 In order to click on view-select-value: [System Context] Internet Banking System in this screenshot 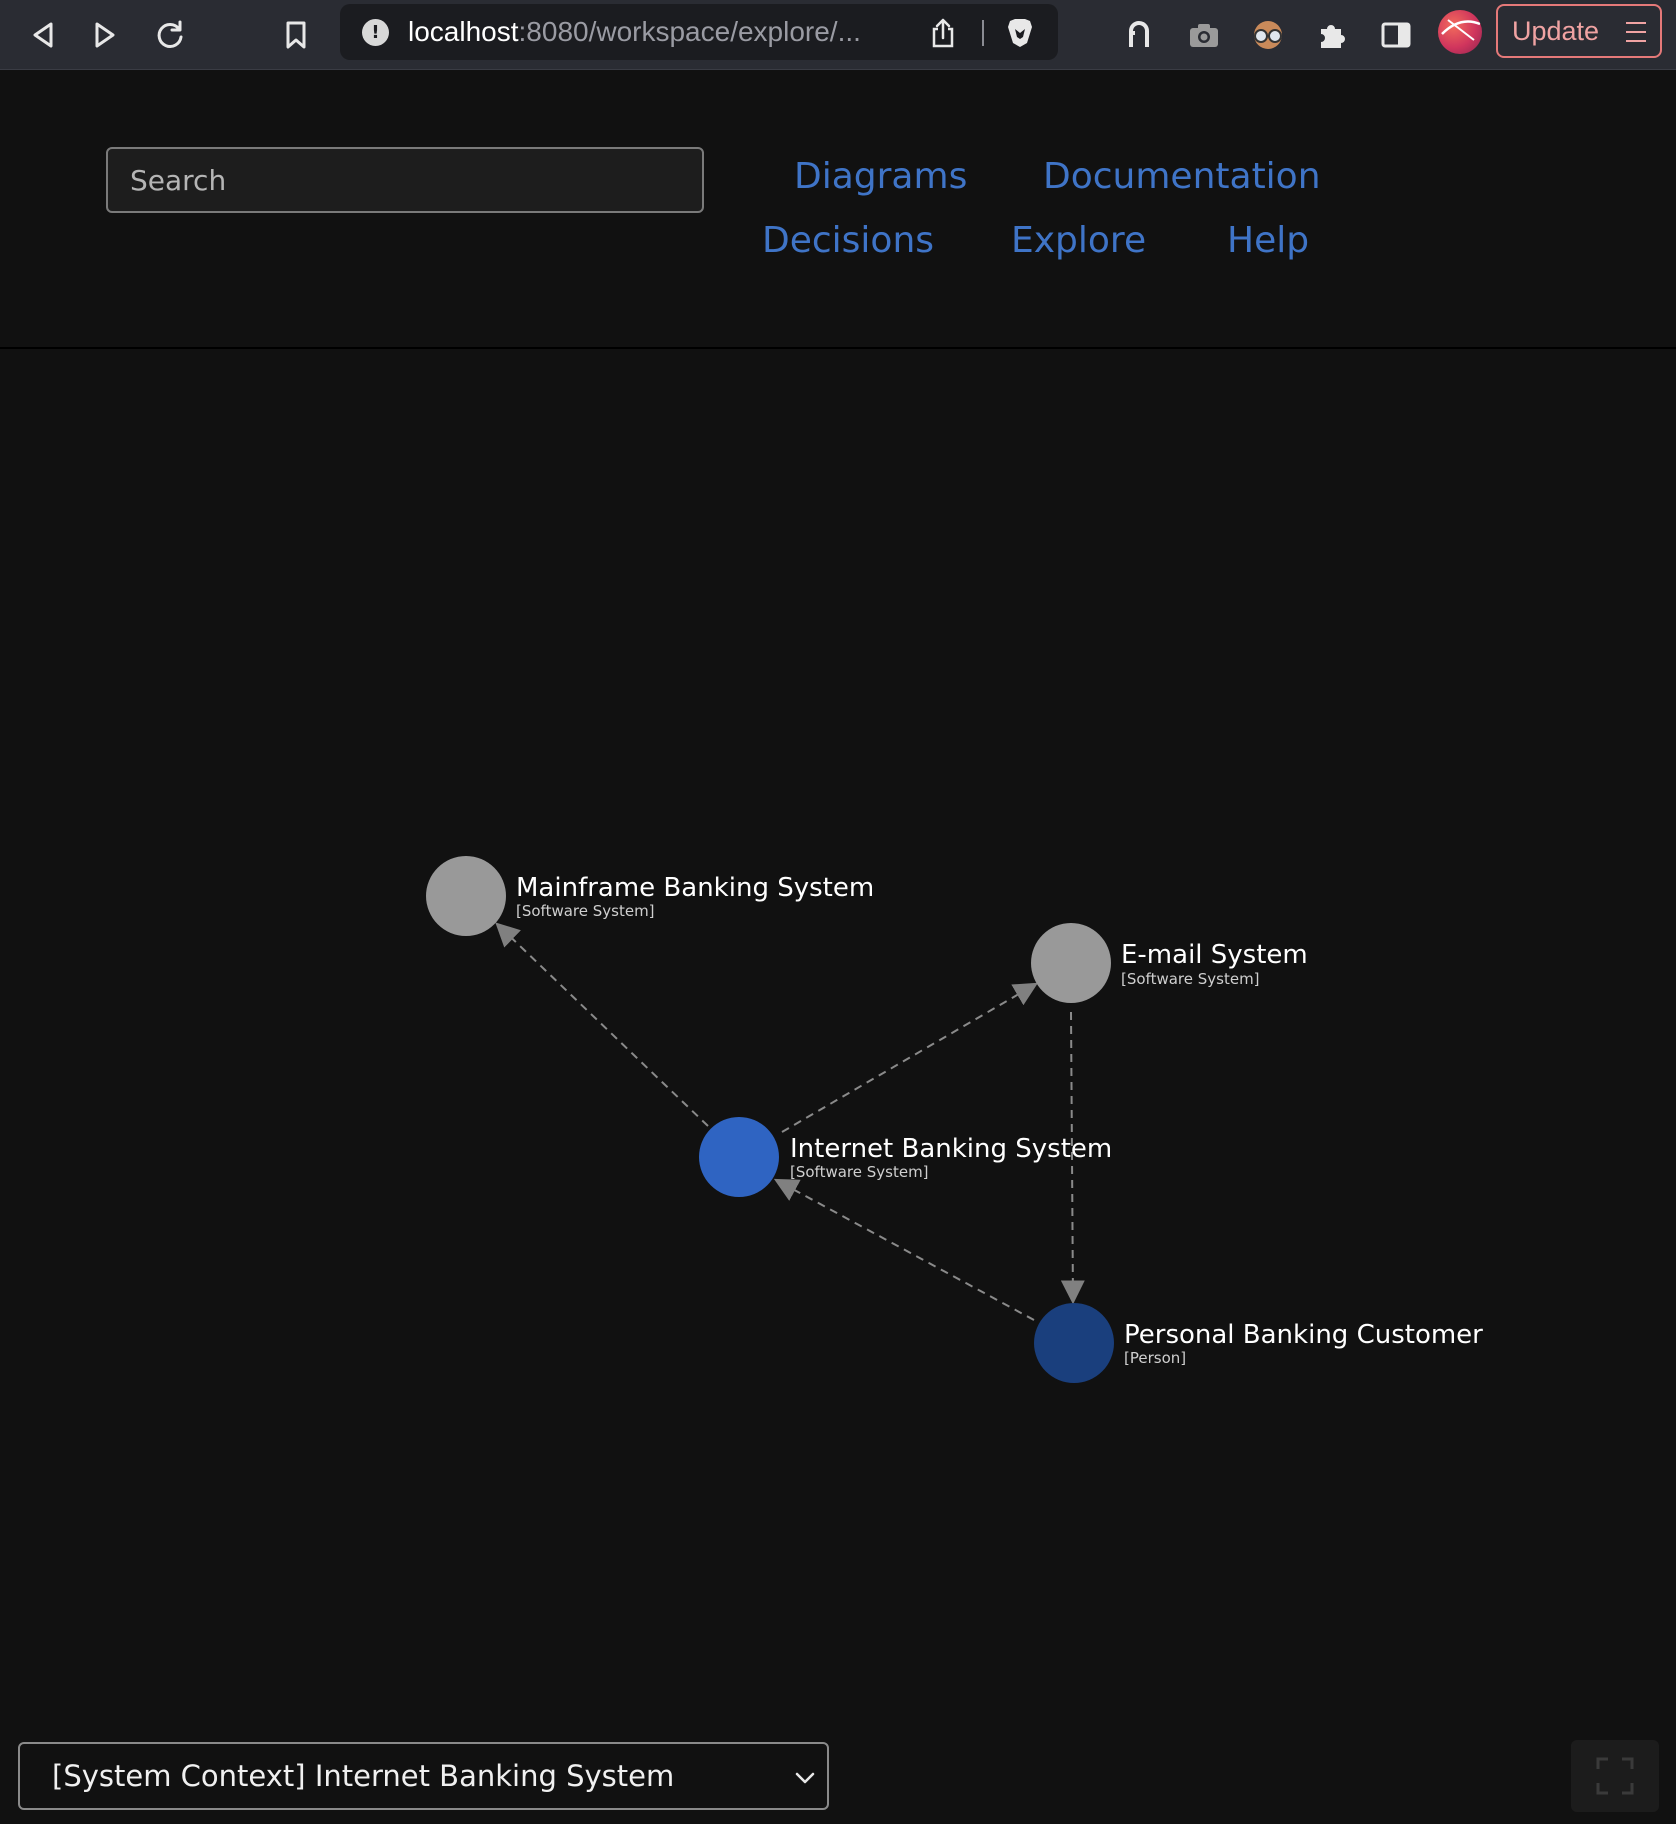, I will do `click(363, 1776)`.